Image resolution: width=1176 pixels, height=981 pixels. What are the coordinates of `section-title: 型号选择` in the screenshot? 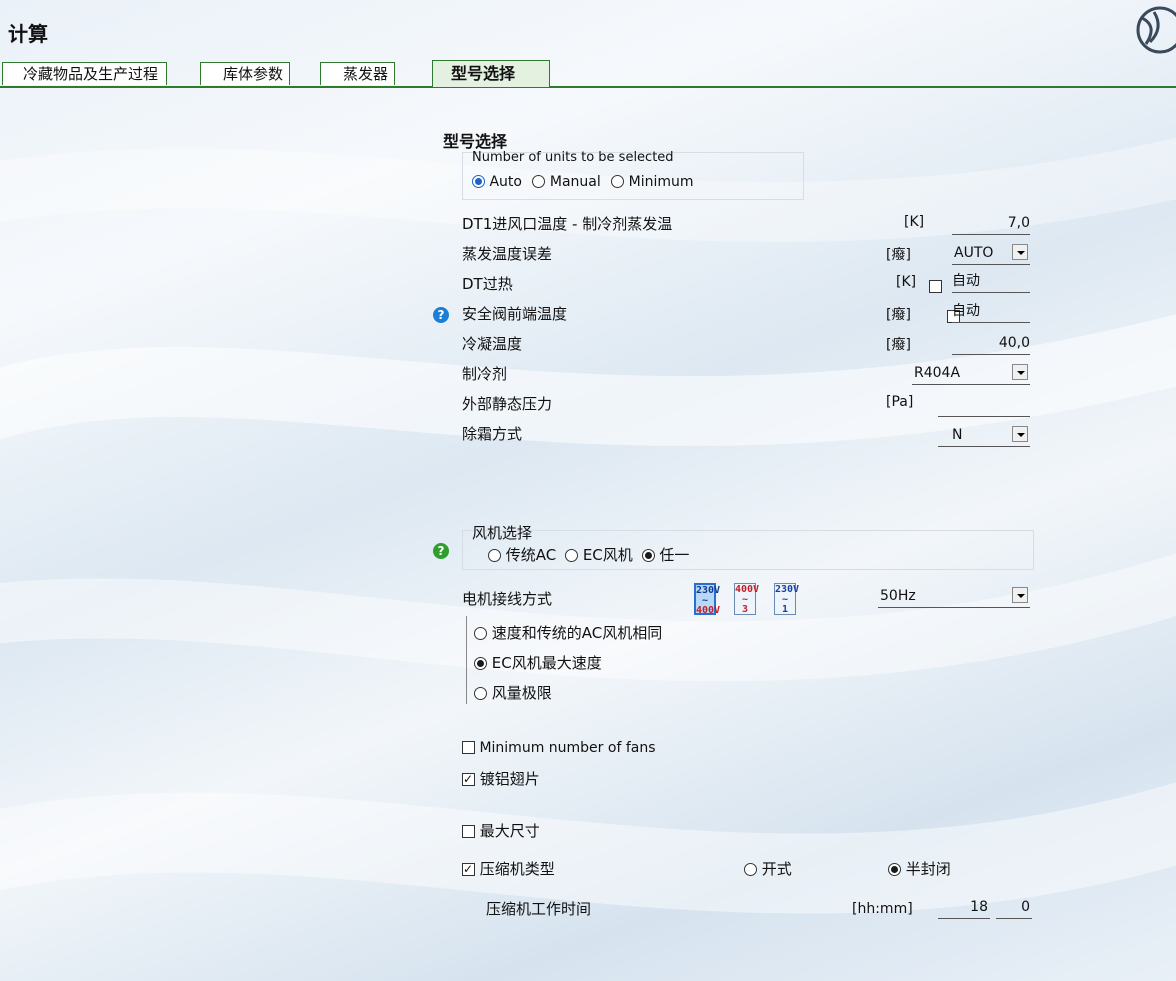 It's located at (475, 141).